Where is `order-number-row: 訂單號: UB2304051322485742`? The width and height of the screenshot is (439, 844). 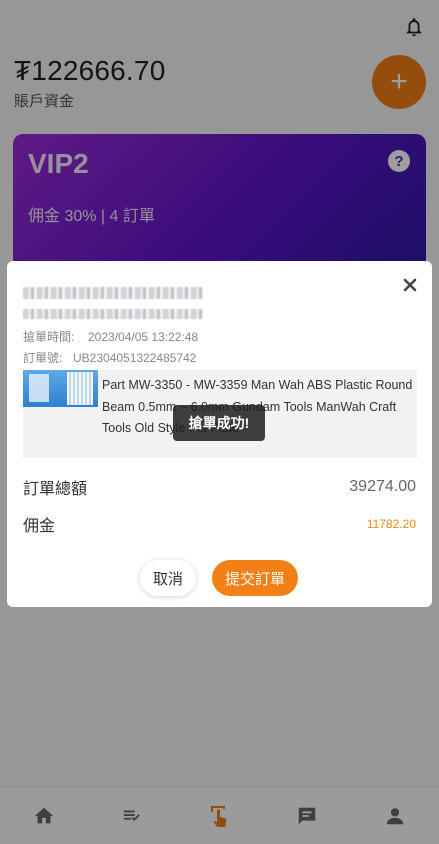
order-number-row: 訂單號: UB2304051322485742 is located at coordinates (109, 357).